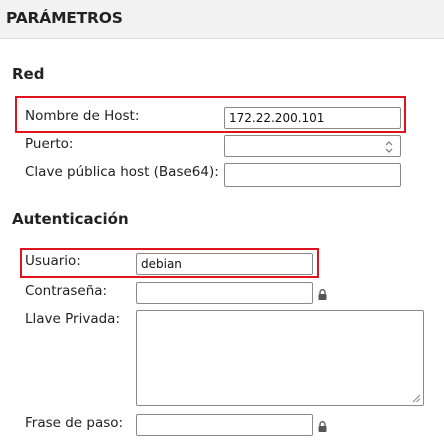  I want to click on private-key-textarea, so click(280, 358).